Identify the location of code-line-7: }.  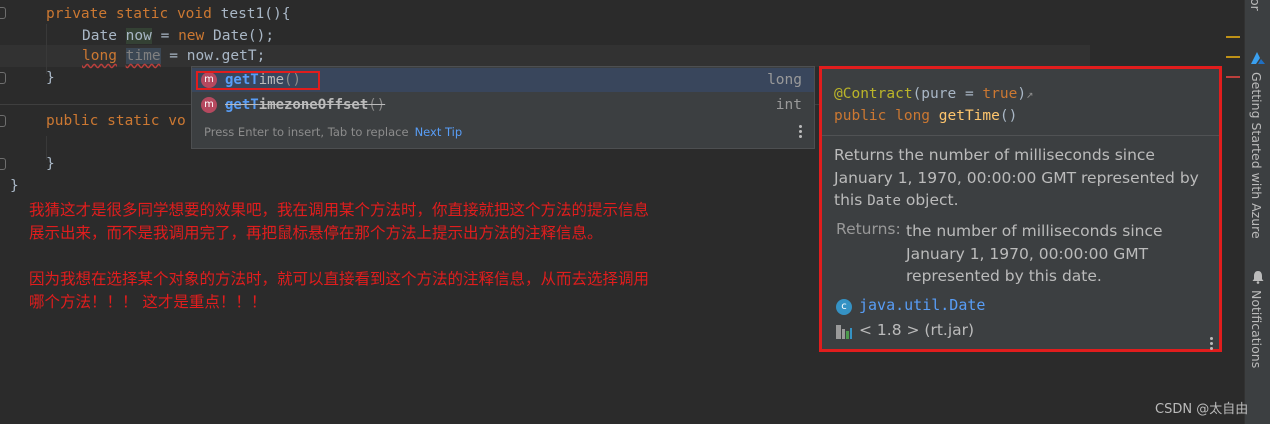
(14, 186).